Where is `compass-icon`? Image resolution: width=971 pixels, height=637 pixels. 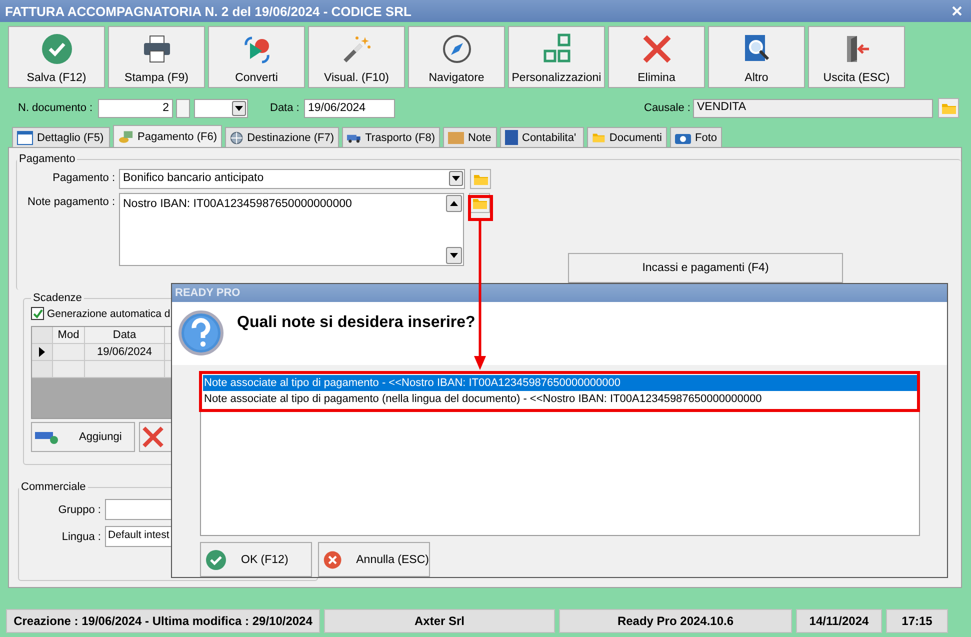
compass-icon is located at coordinates (456, 49).